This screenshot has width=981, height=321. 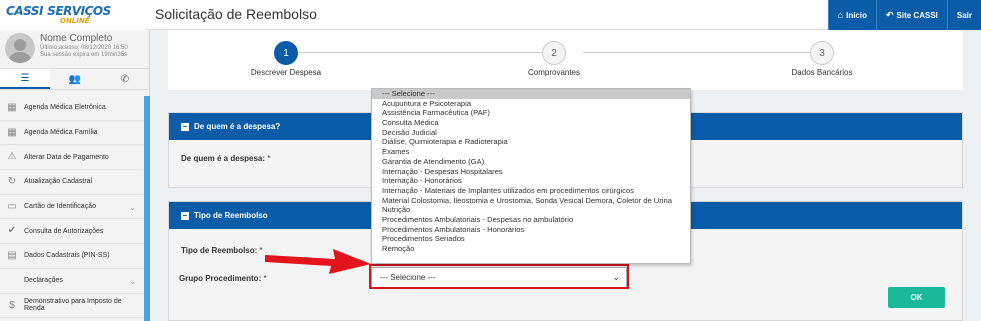 I want to click on sidebar-item-cartao-identificacao: ▭ Cartão de Identificação ⌄, so click(x=72, y=207).